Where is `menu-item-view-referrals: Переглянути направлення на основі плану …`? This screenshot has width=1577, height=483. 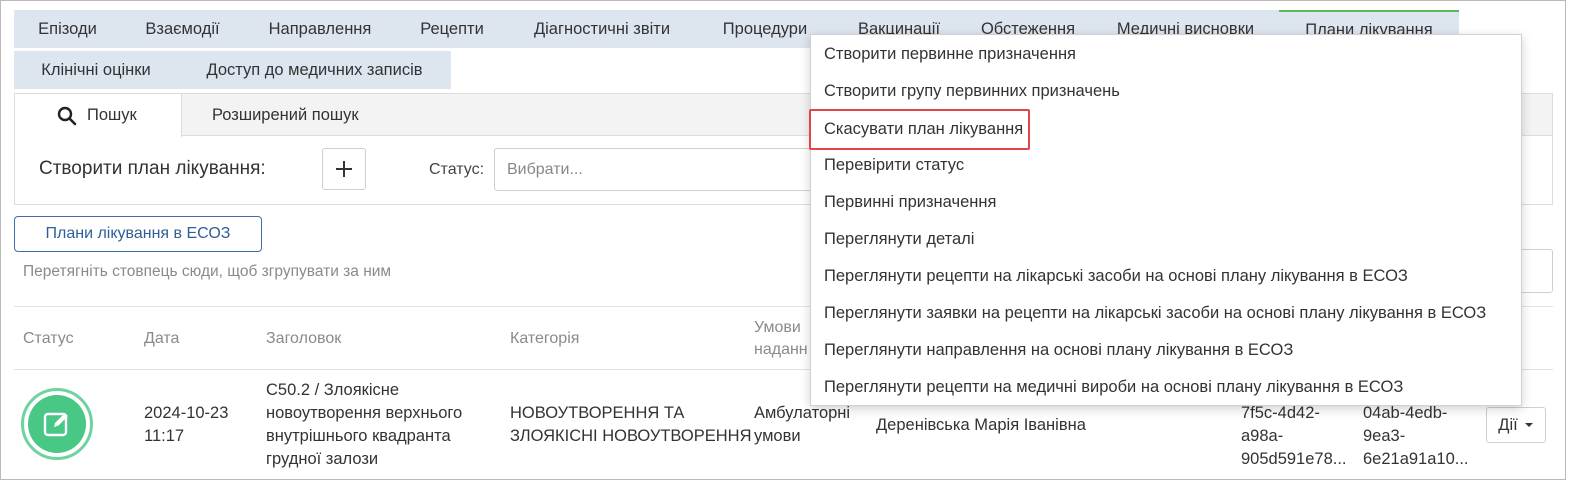
menu-item-view-referrals: Переглянути направлення на основі плану … is located at coordinates (1058, 350).